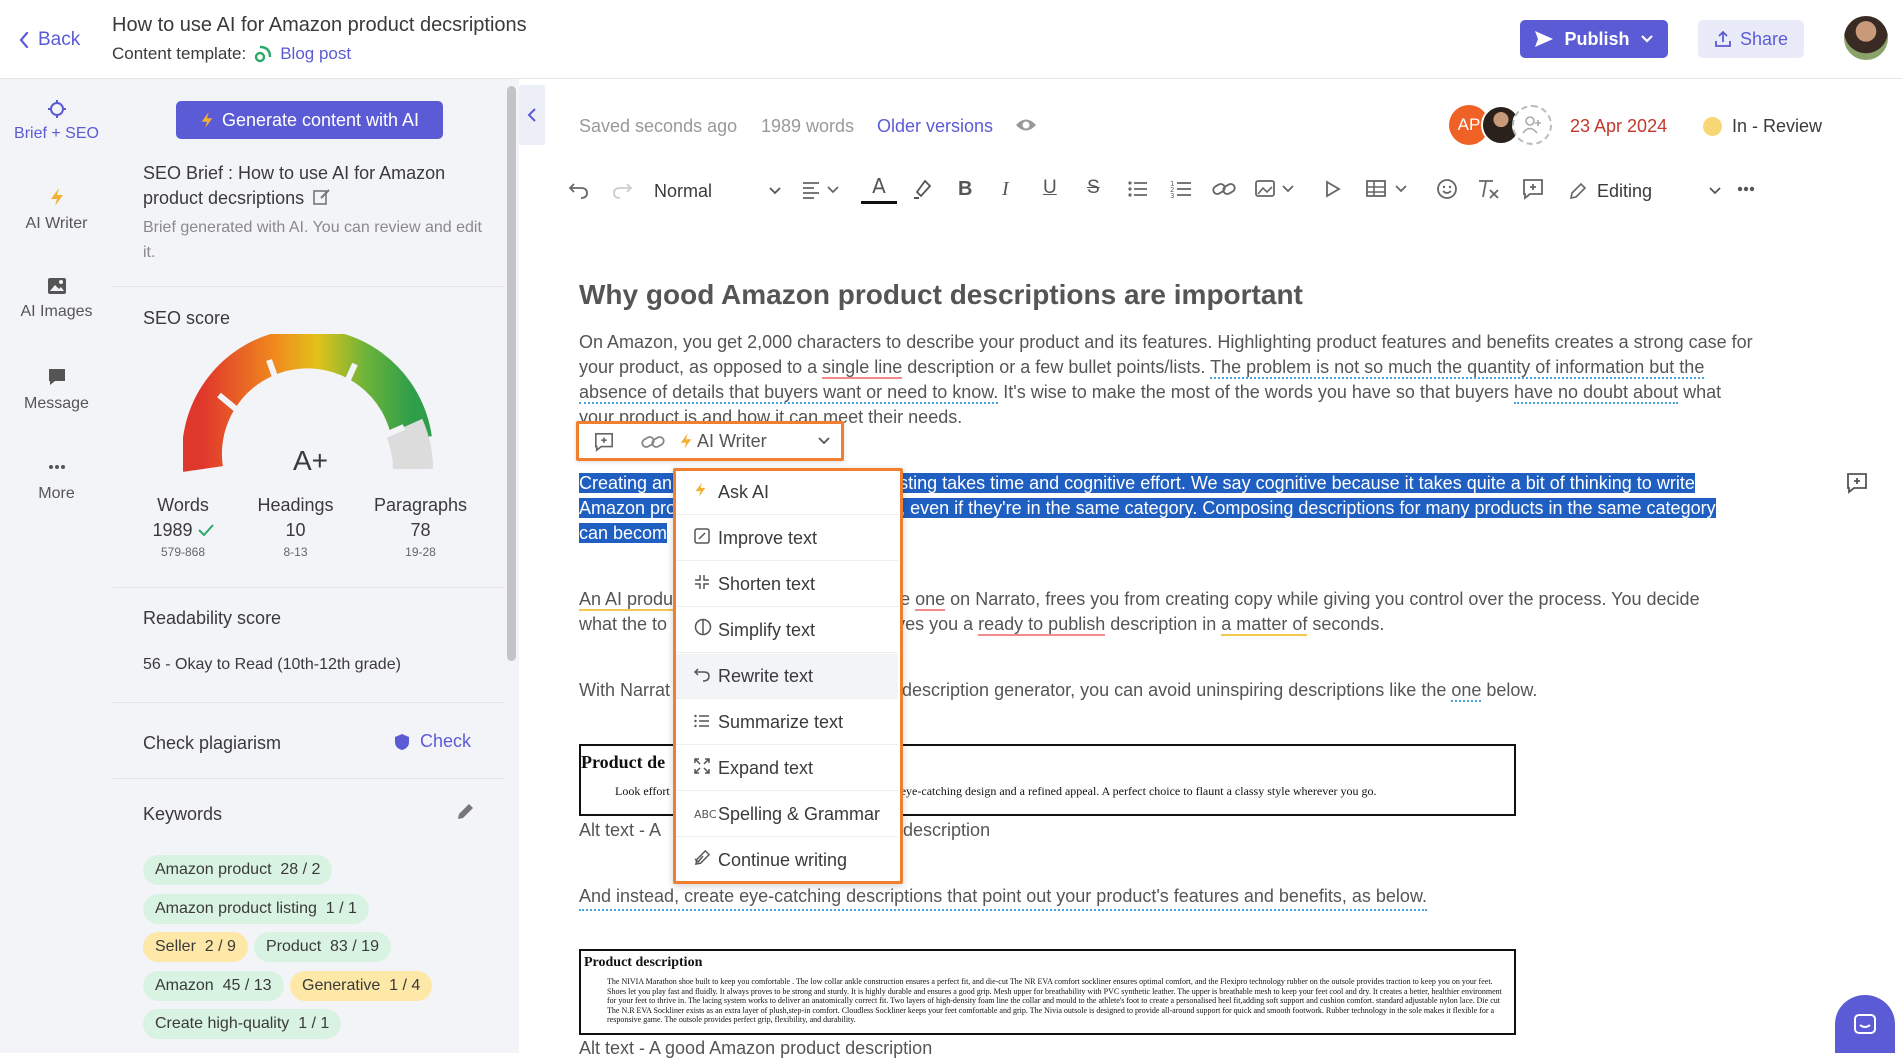  I want to click on publish-button: Publish, so click(1594, 39).